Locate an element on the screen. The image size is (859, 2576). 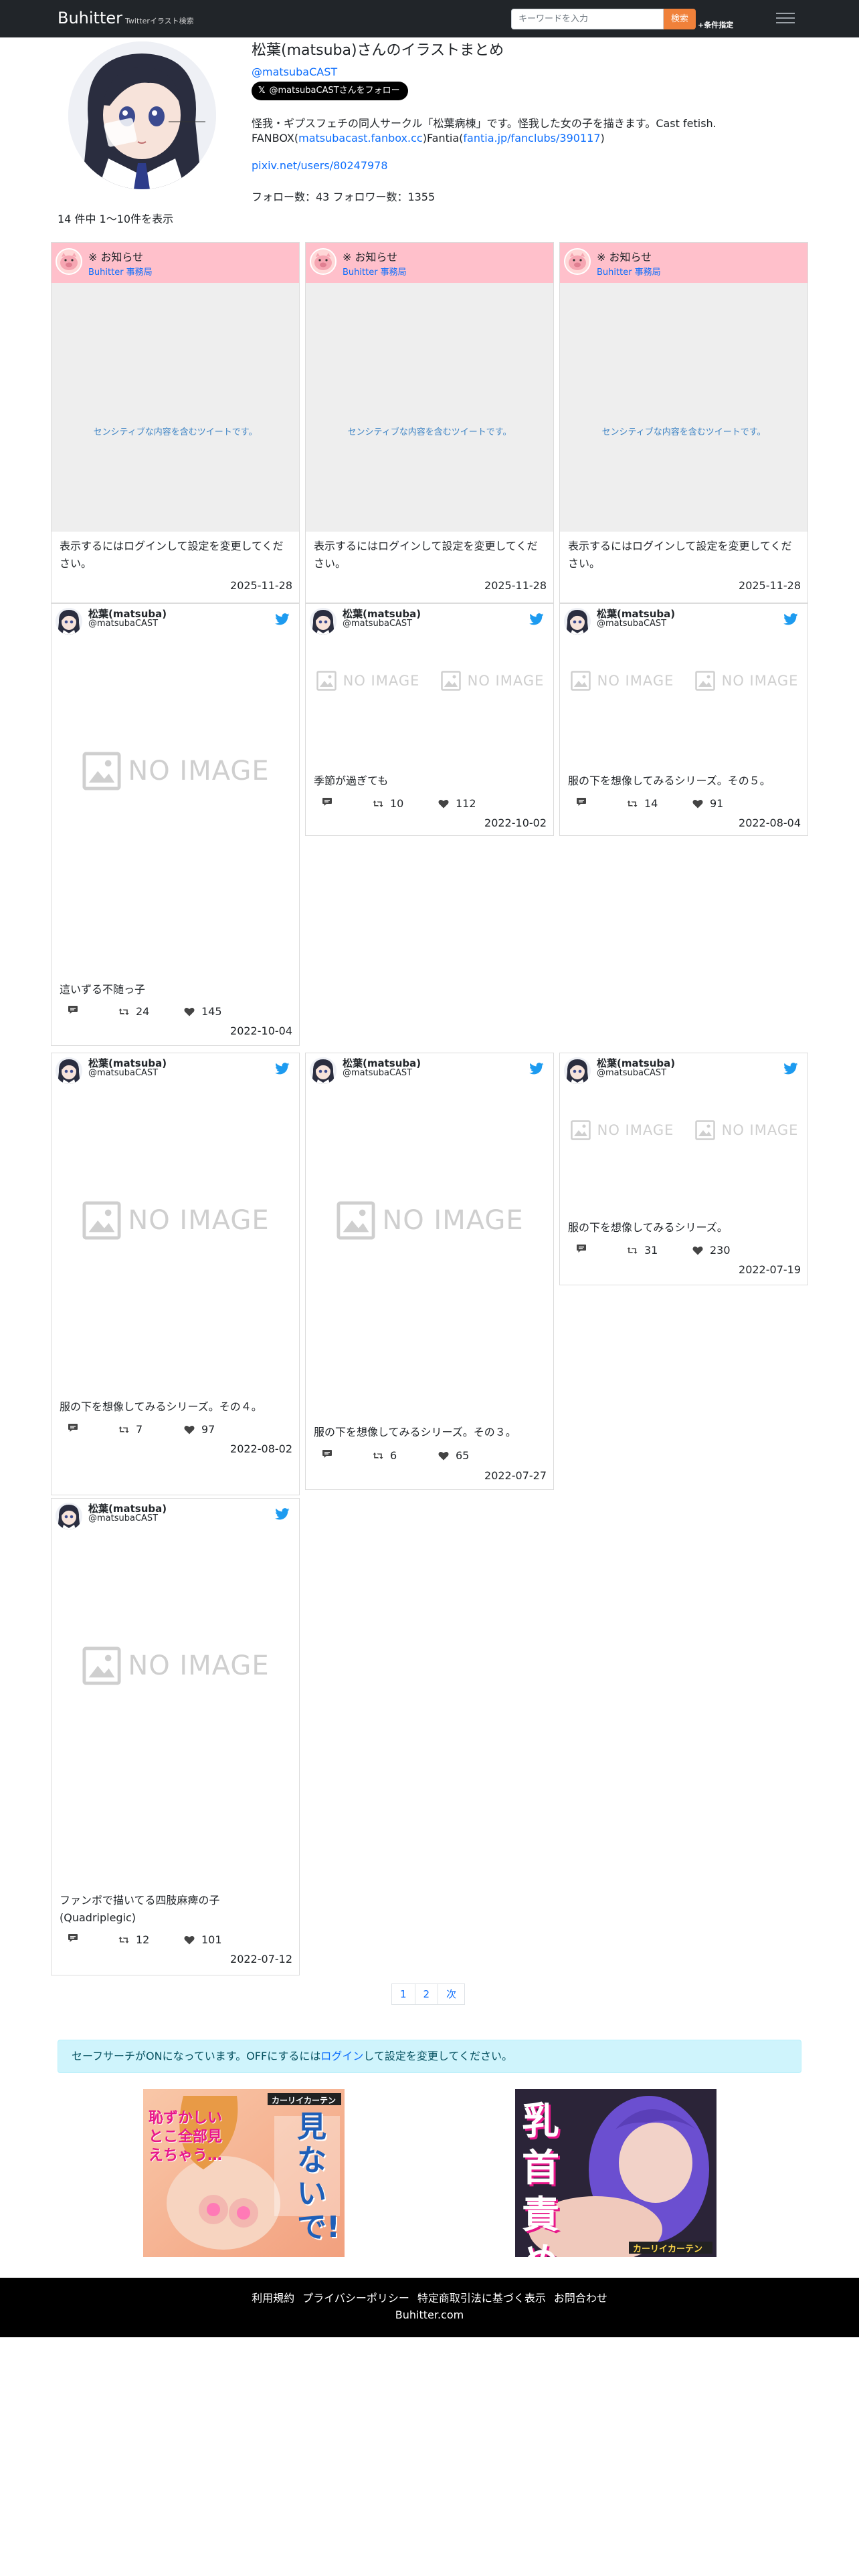
like-button: 97 is located at coordinates (199, 1429).